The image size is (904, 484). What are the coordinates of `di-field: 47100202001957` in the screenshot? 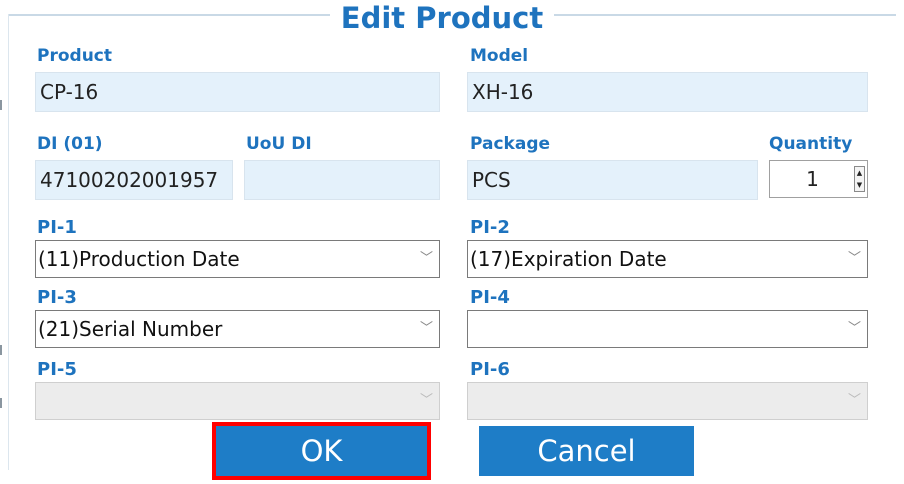 It's located at (134, 180).